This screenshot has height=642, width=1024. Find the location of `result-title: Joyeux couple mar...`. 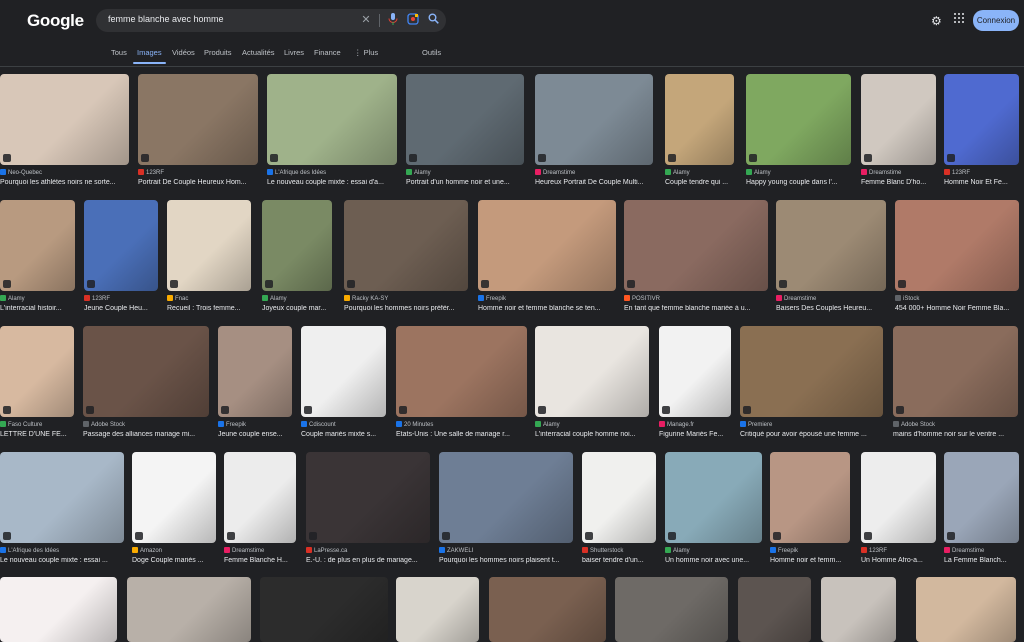

result-title: Joyeux couple mar... is located at coordinates (297, 308).